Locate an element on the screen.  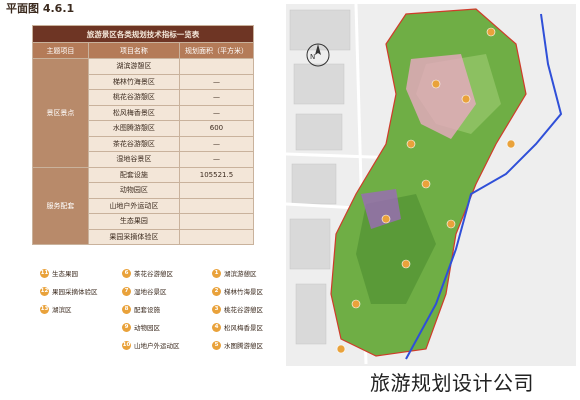
legend-item: 6 茶花谷游憩区 is located at coordinates (147, 273).